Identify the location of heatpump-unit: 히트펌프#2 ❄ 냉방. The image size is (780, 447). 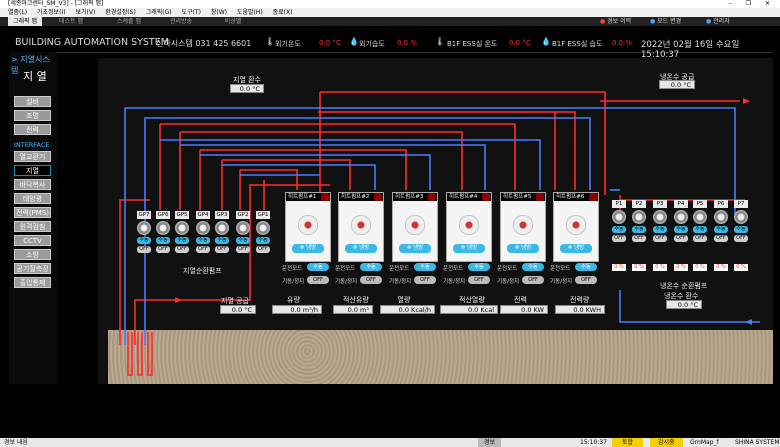
(361, 227).